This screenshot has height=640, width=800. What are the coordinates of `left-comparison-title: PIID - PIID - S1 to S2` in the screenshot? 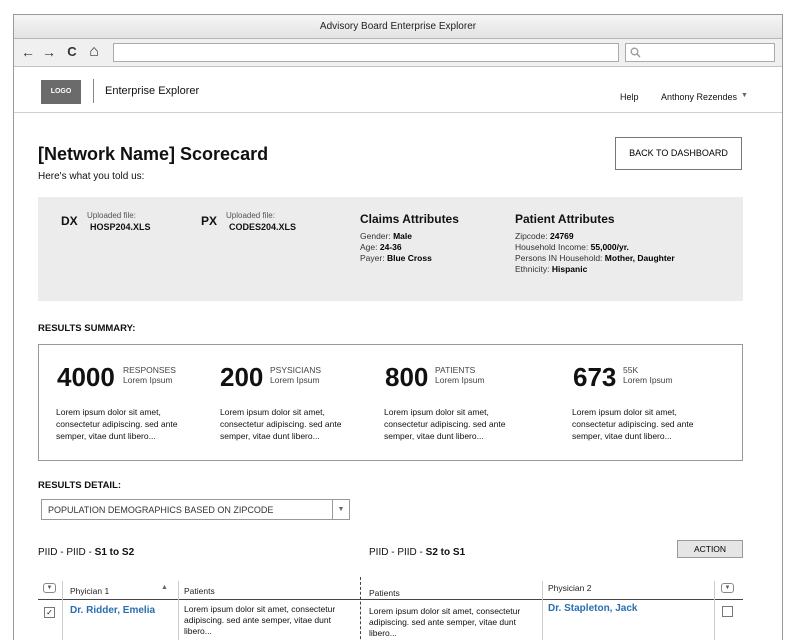 It's located at (86, 552).